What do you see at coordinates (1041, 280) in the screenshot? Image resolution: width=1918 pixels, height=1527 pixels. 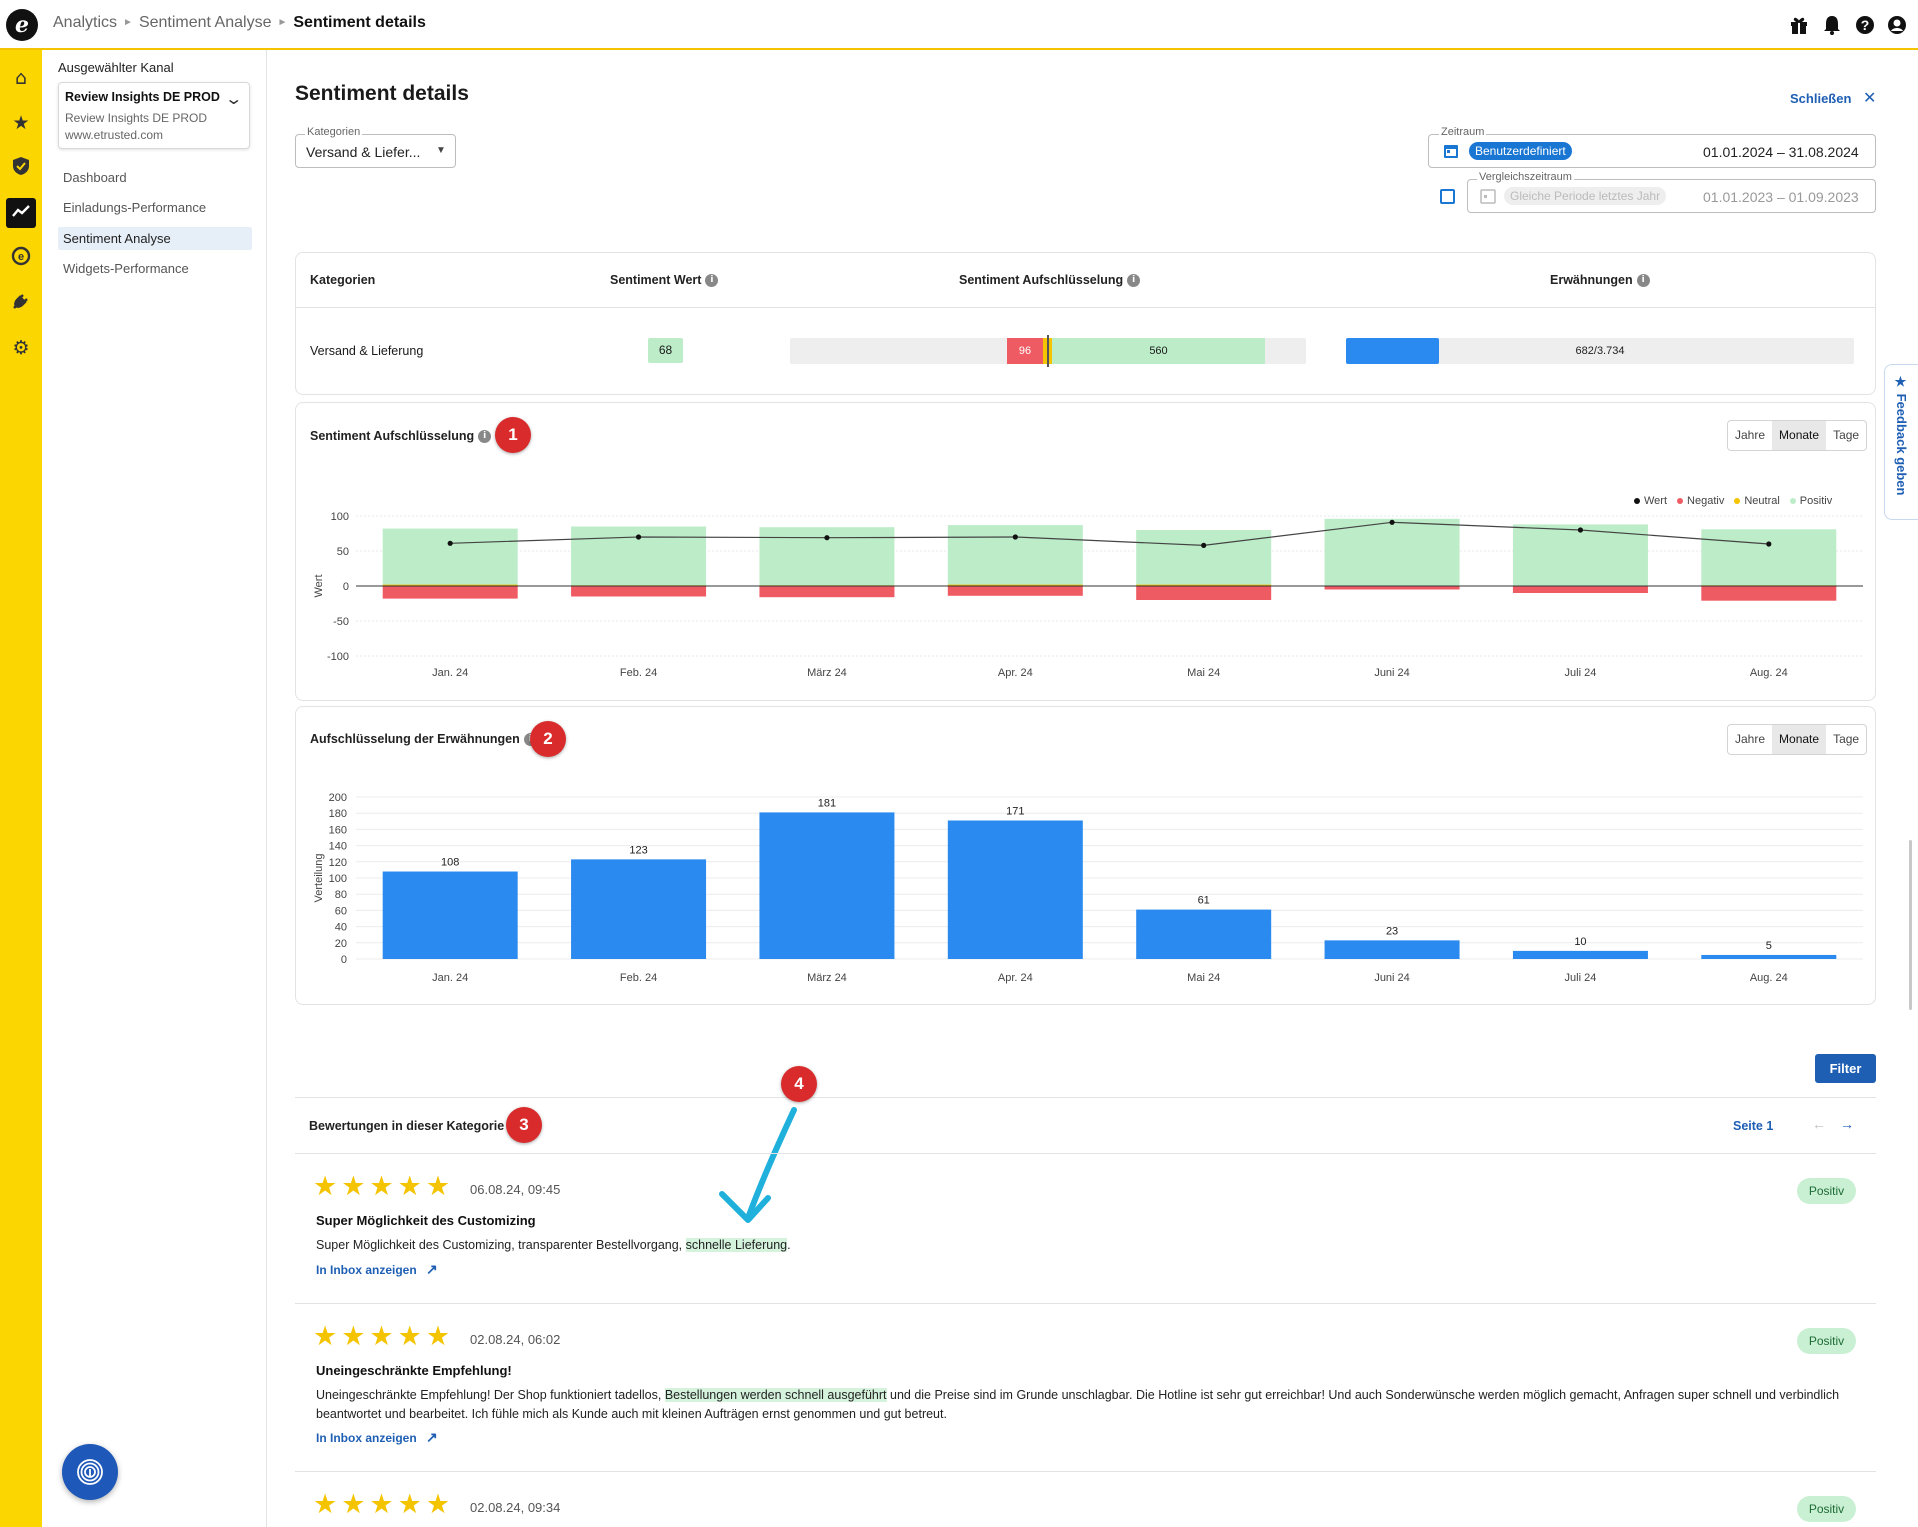 I see `header-sentiment-aufschluesselung: Sentiment Aufschlüsselung` at bounding box center [1041, 280].